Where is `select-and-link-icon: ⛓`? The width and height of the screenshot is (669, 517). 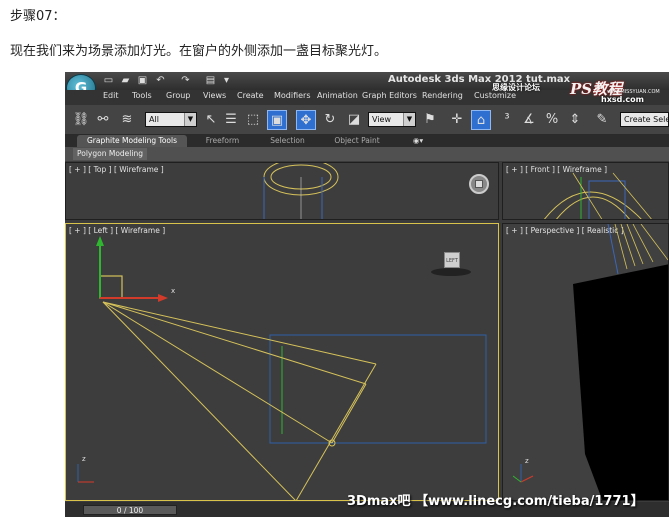
select-and-link-icon: ⛓ is located at coordinates (81, 120).